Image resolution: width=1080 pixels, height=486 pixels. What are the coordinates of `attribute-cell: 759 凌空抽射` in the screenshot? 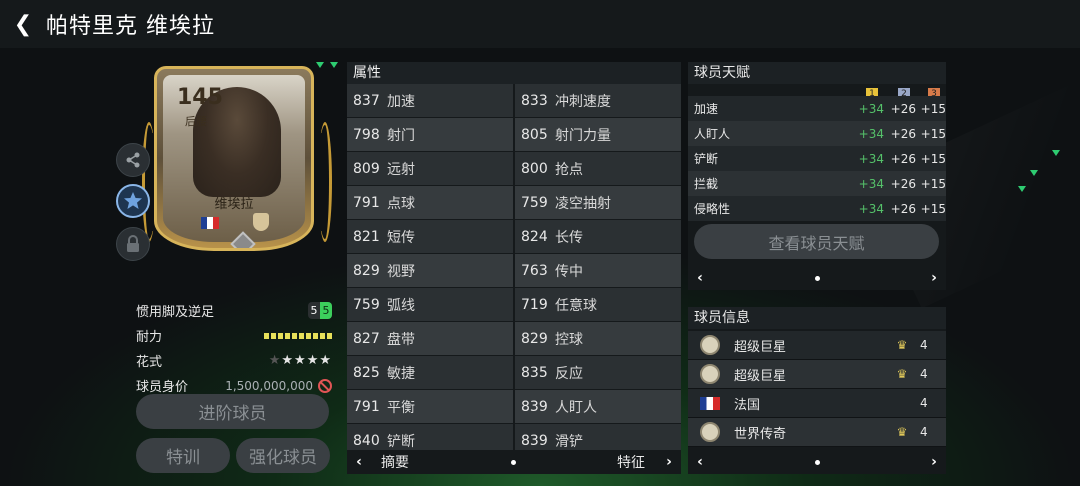 It's located at (598, 202).